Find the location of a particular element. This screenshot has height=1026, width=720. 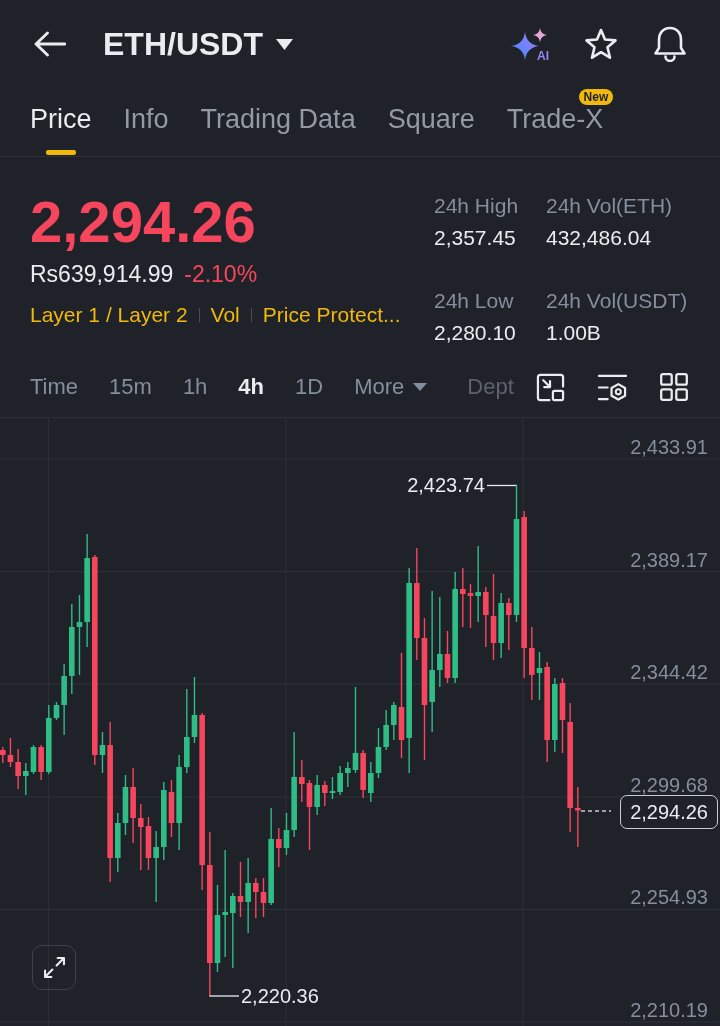

tab: Square is located at coordinates (431, 122).